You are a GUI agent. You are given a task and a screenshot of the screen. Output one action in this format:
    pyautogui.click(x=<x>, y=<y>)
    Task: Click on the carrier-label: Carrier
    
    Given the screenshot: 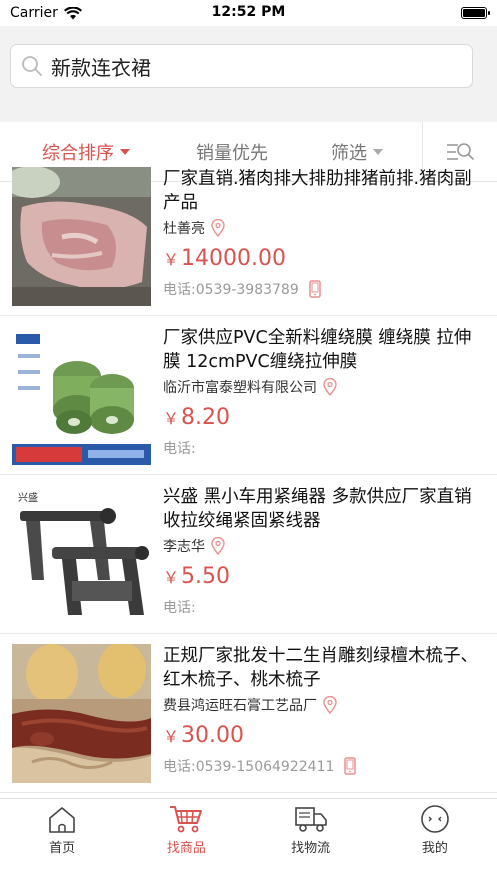 What is the action you would take?
    pyautogui.click(x=34, y=13)
    